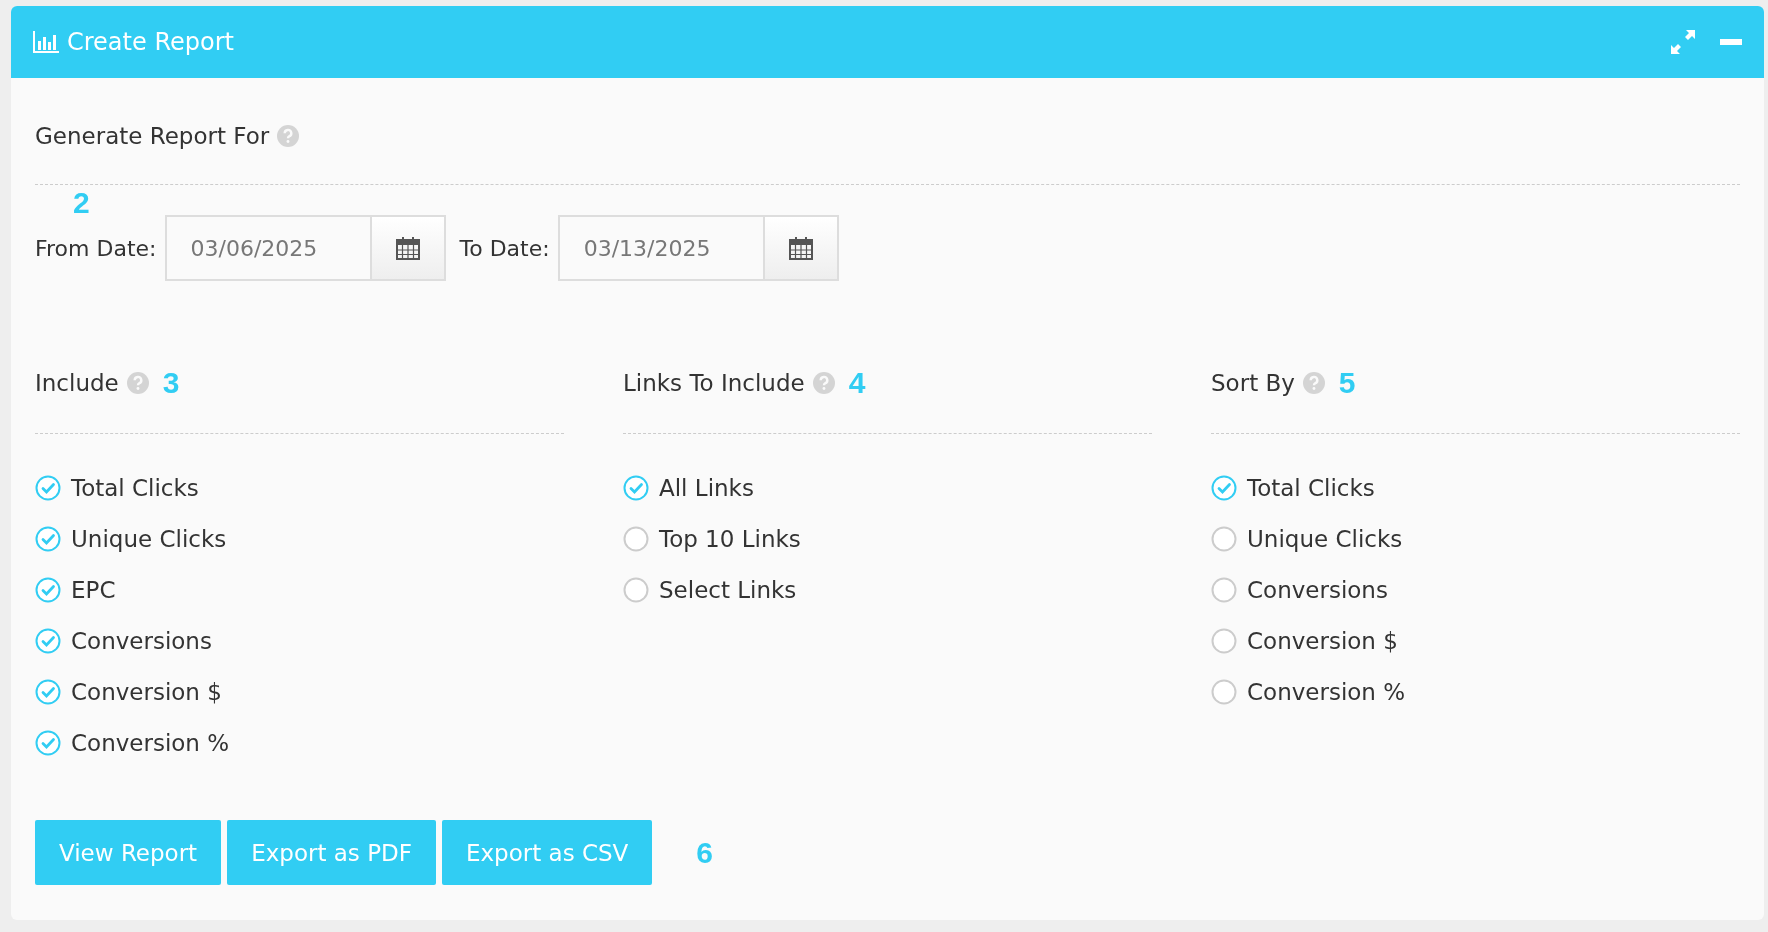 This screenshot has height=932, width=1768. What do you see at coordinates (267, 248) in the screenshot?
I see `date-field: 03/06/2025` at bounding box center [267, 248].